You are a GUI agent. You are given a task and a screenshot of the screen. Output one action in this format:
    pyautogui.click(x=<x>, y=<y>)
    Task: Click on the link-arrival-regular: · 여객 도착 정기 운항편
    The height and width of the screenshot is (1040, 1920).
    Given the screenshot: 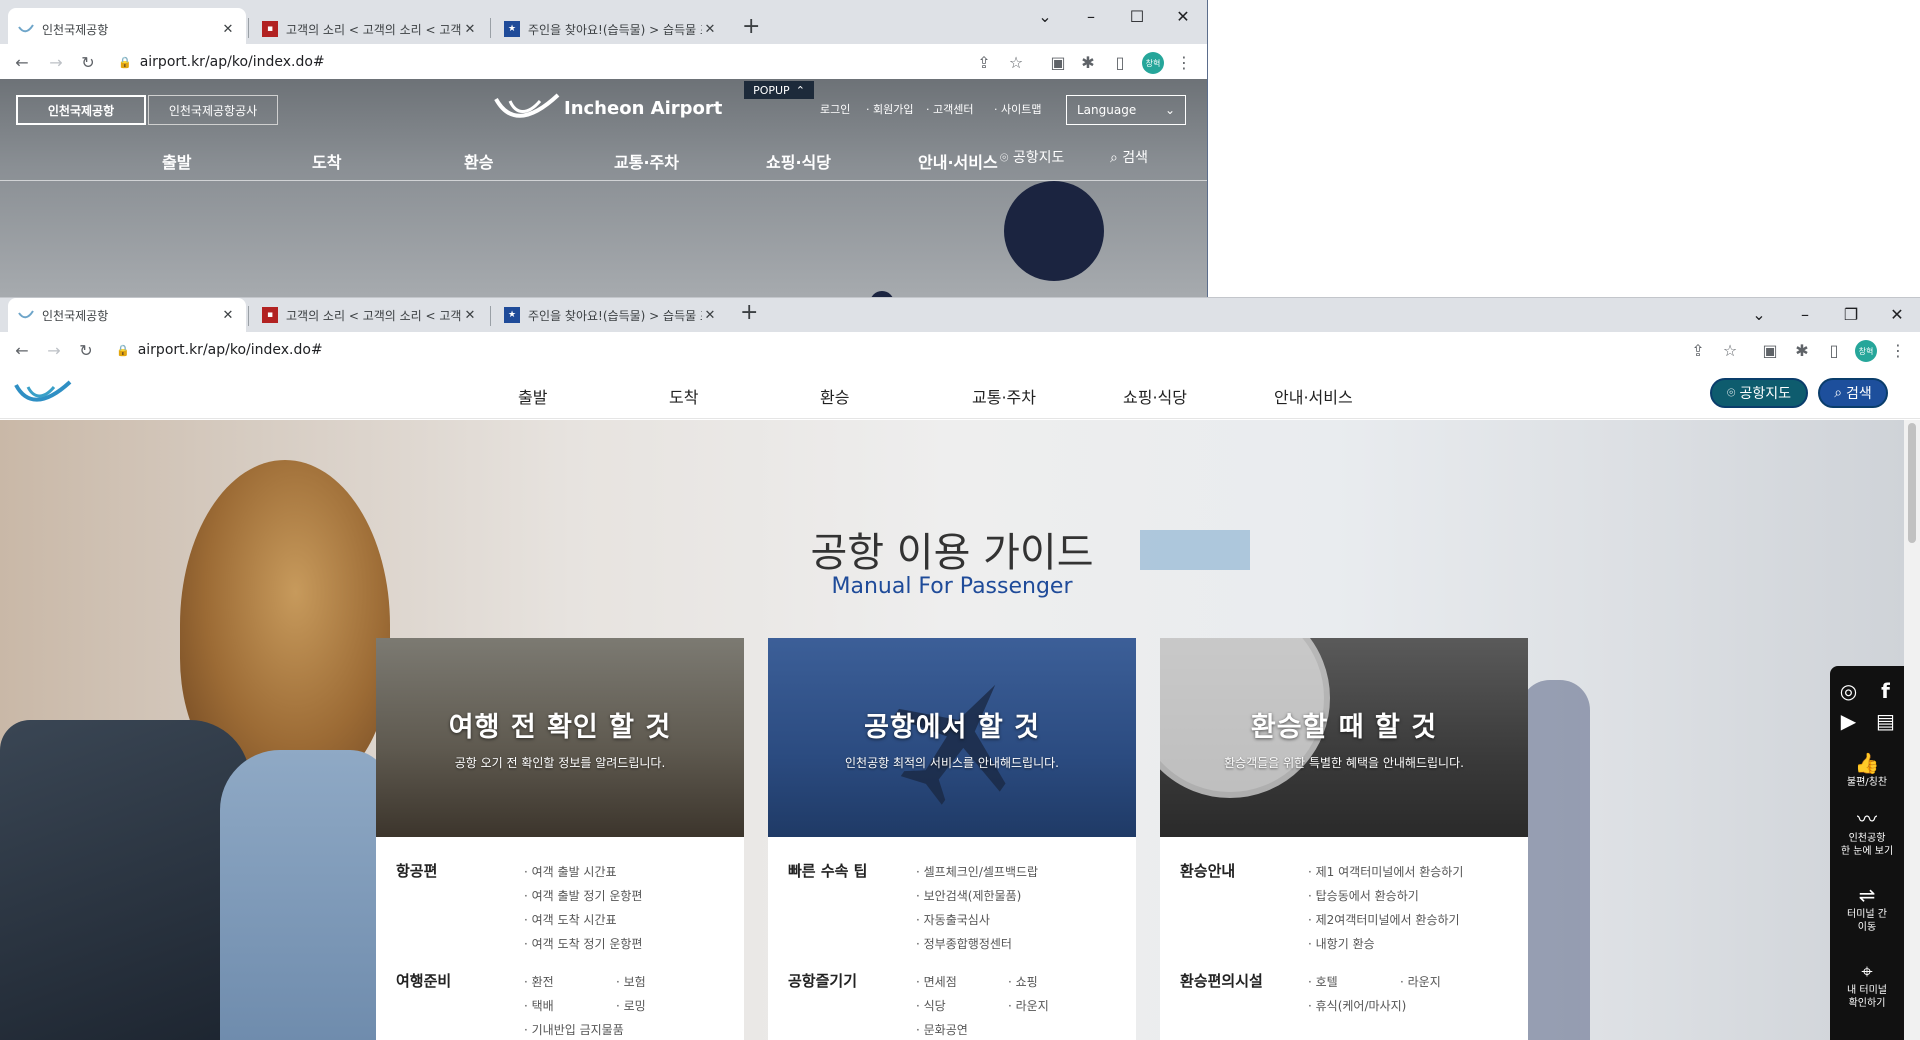 What is the action you would take?
    pyautogui.click(x=583, y=943)
    